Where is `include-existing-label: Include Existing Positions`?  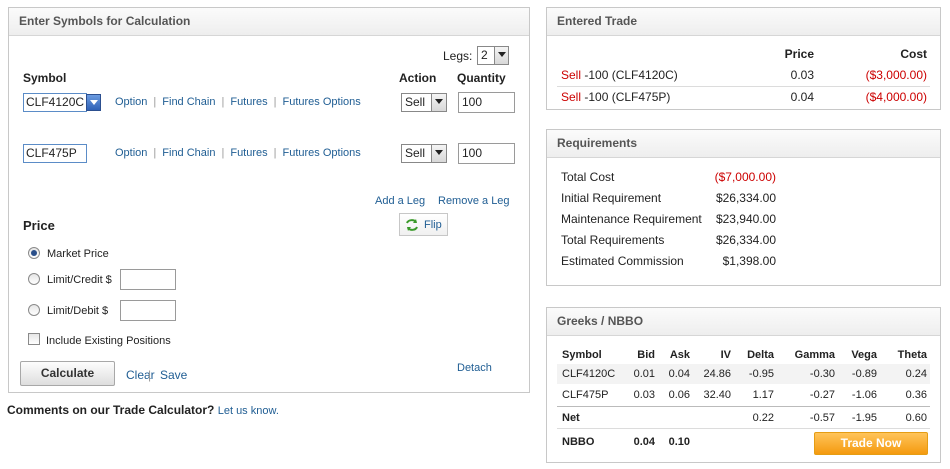
include-existing-label: Include Existing Positions is located at coordinates (108, 341).